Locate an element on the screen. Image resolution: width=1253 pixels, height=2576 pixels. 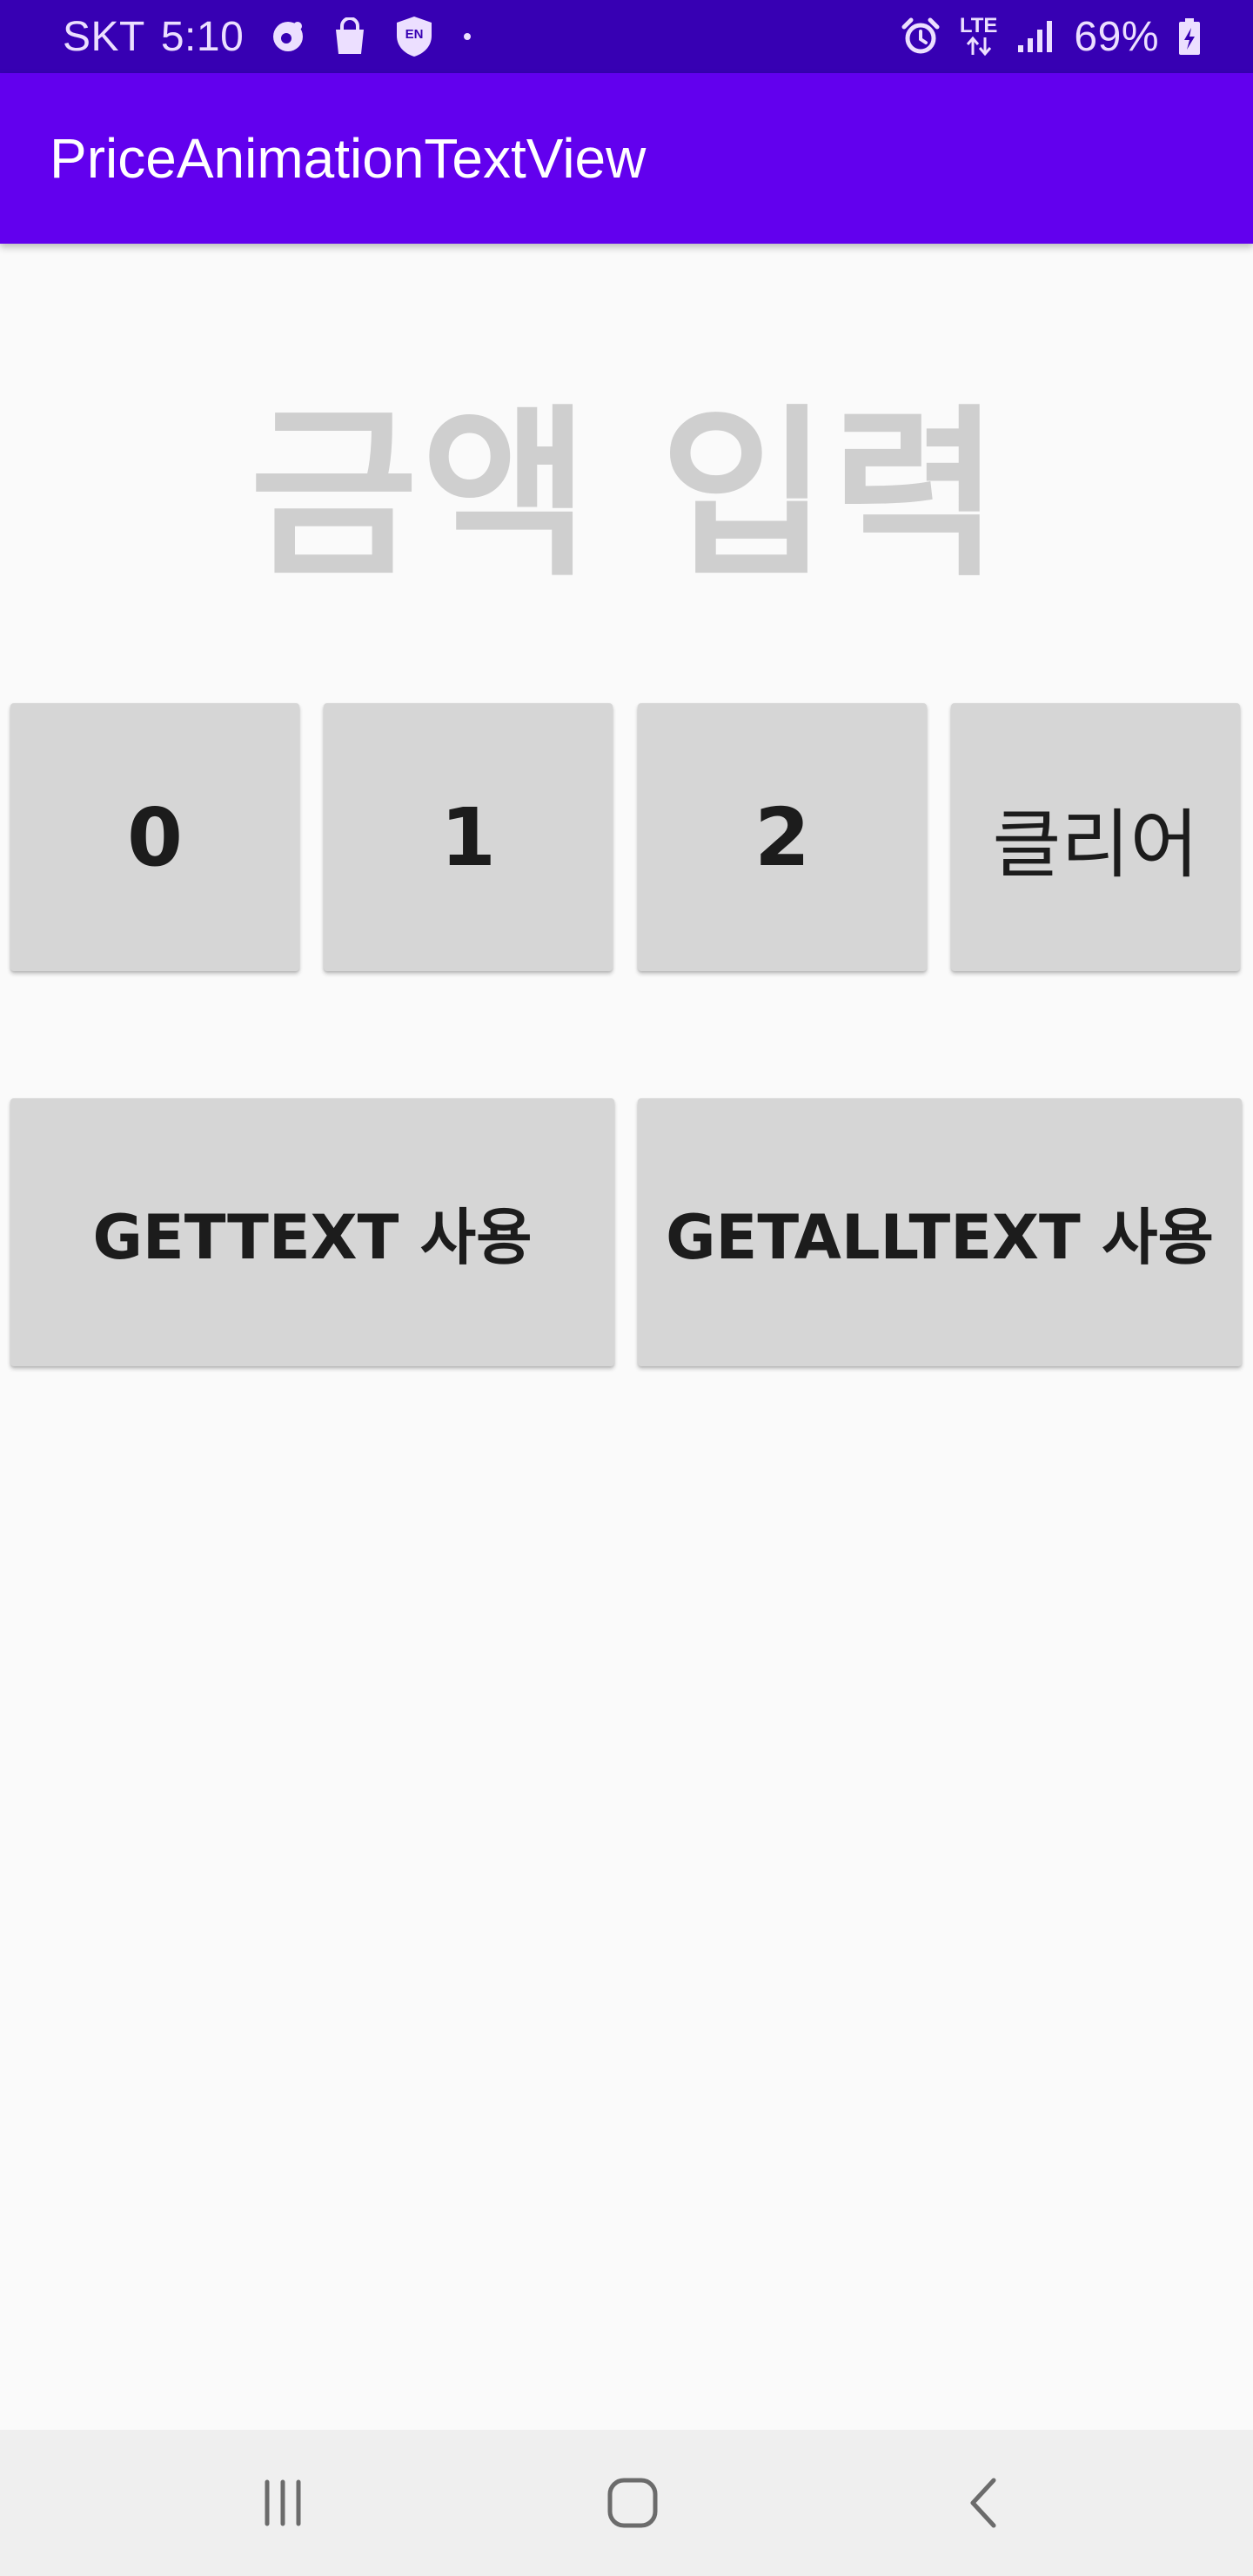
digit-0-button: 0 is located at coordinates (154, 837).